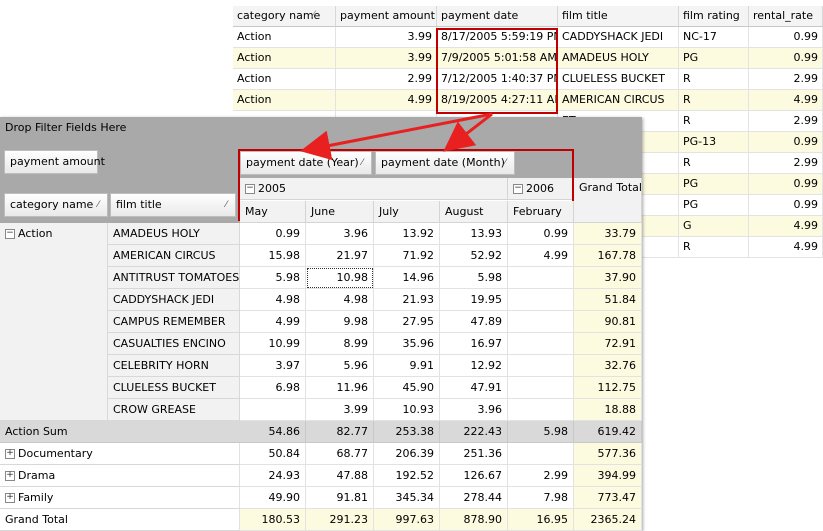 This screenshot has height=531, width=823. What do you see at coordinates (273, 300) in the screenshot?
I see `pivot-value-cell: 4.98` at bounding box center [273, 300].